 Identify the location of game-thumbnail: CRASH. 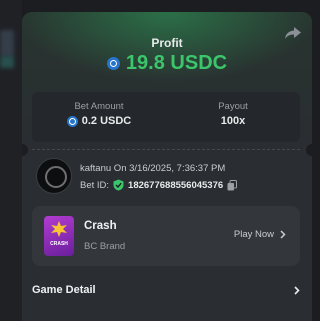
(59, 236).